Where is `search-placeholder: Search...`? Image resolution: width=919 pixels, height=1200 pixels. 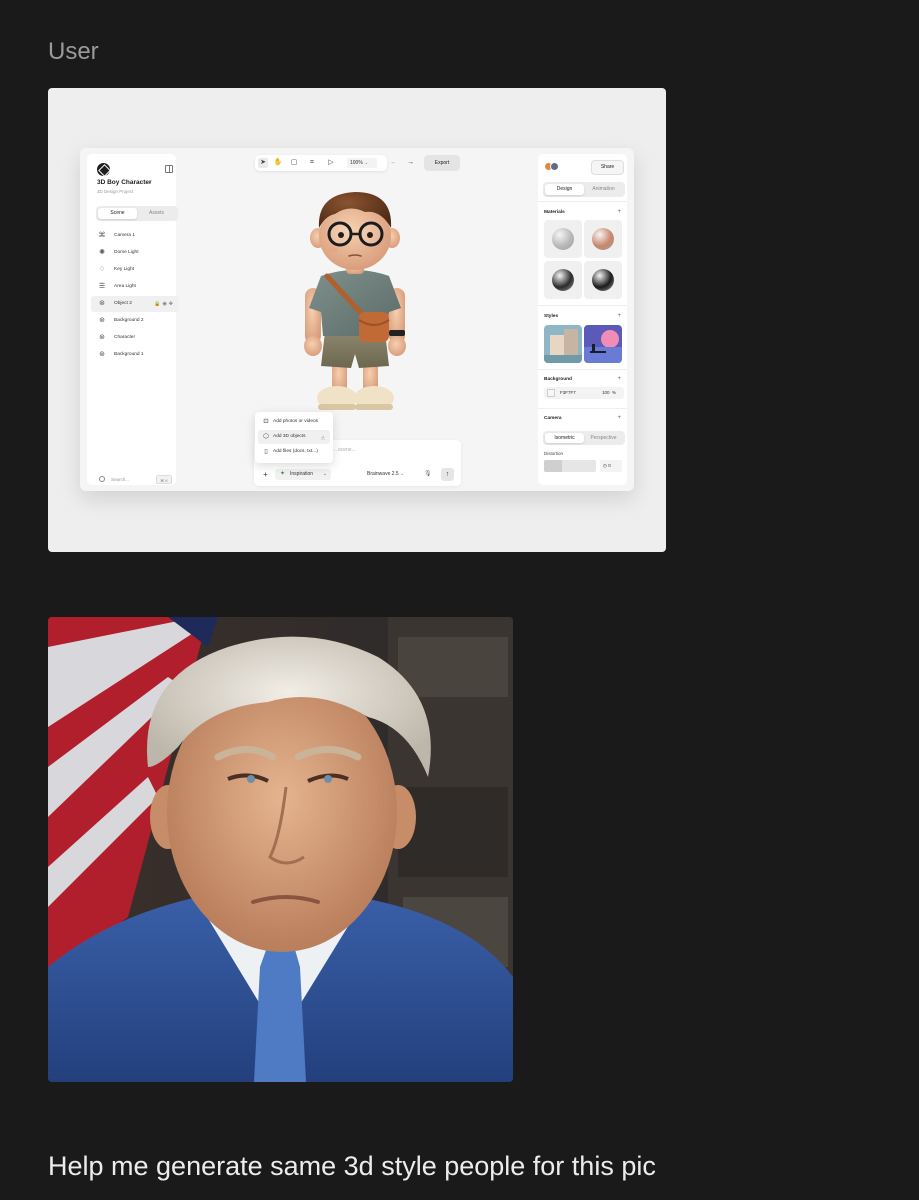 search-placeholder: Search... is located at coordinates (120, 479).